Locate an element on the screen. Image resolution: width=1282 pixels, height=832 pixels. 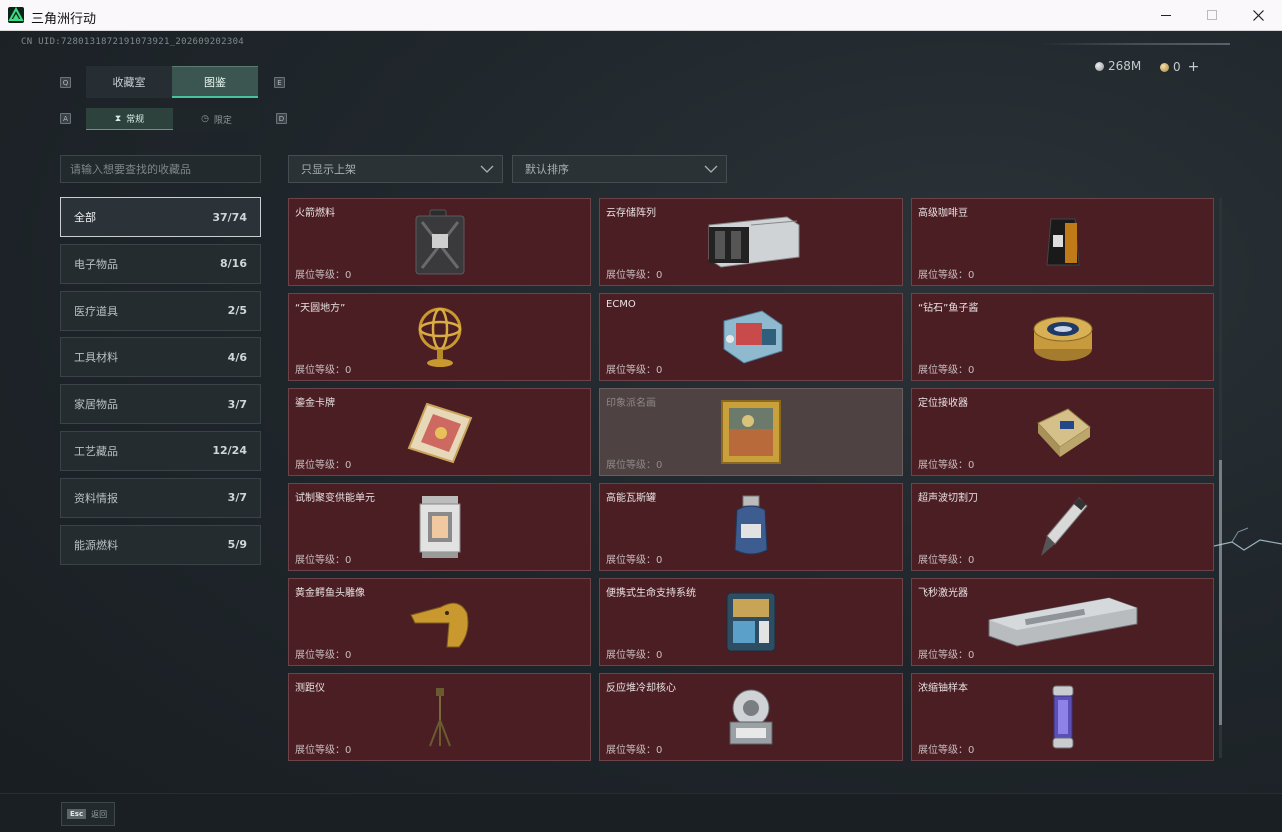
item-name: 超声波切割刀 is located at coordinates (948, 498).